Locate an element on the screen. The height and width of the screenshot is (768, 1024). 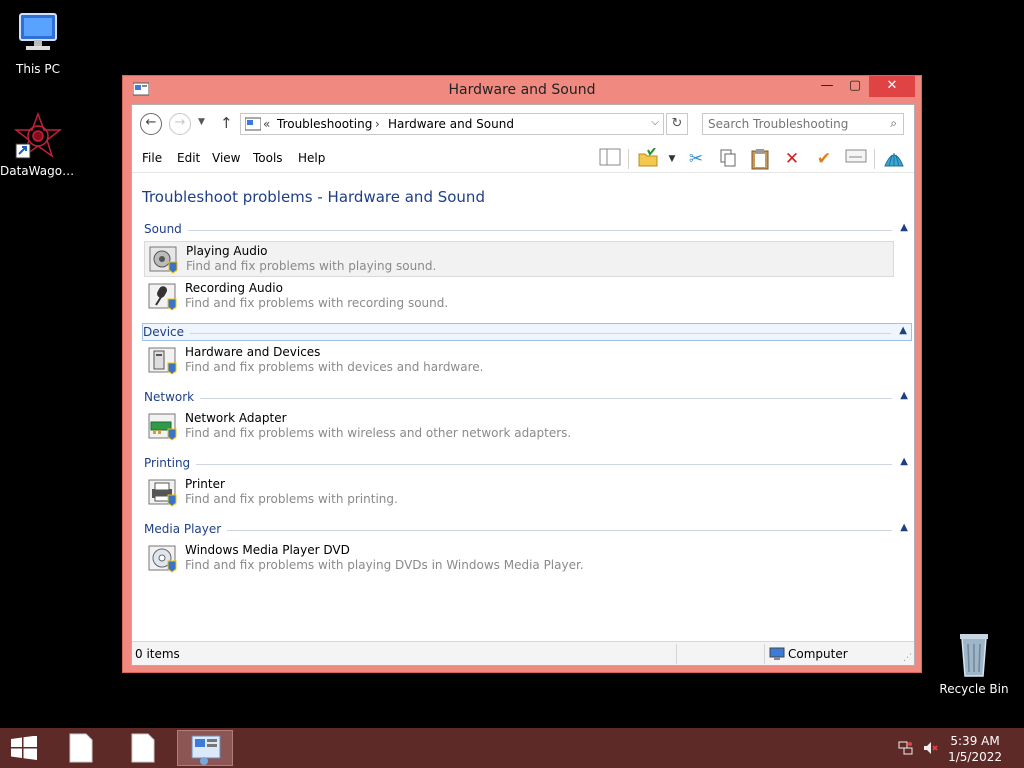
network-adapter-icon is located at coordinates (163, 427).